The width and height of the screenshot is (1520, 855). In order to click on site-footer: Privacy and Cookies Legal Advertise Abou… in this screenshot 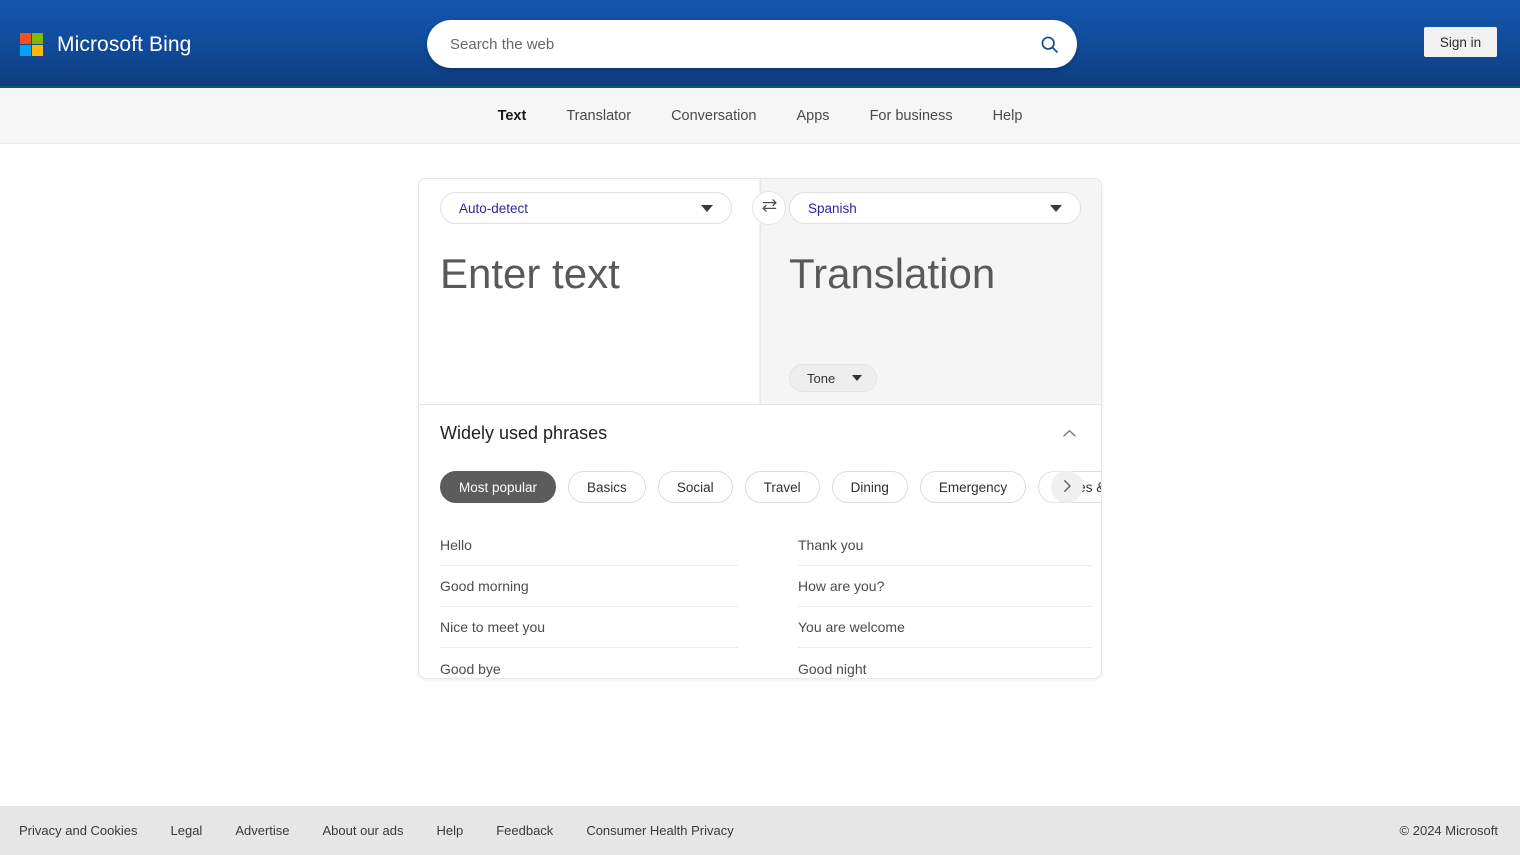, I will do `click(760, 830)`.